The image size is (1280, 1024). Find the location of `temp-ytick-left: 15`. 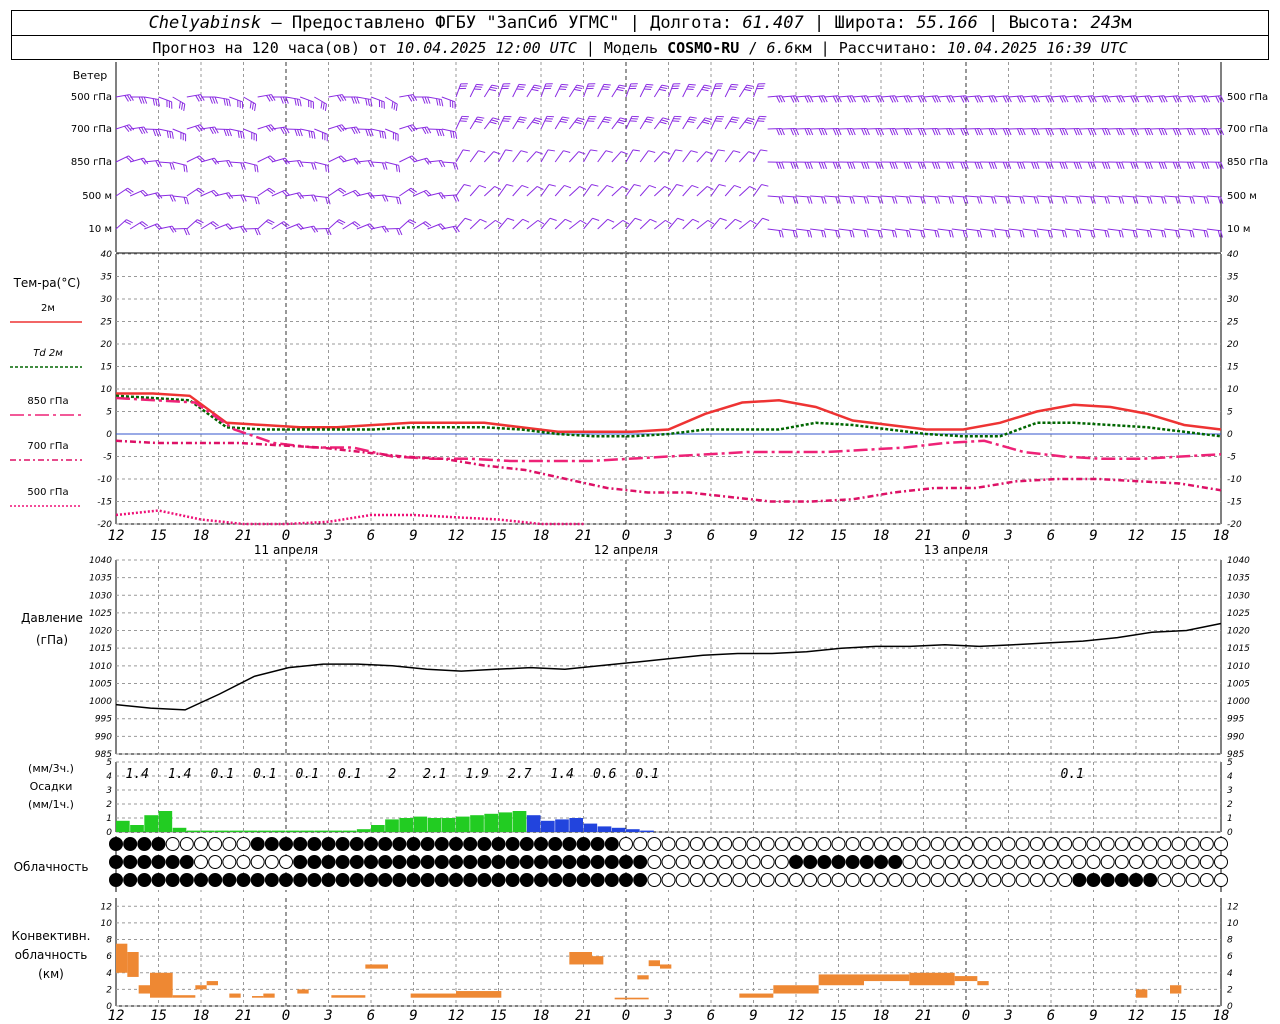

temp-ytick-left: 15 is located at coordinates (107, 368).